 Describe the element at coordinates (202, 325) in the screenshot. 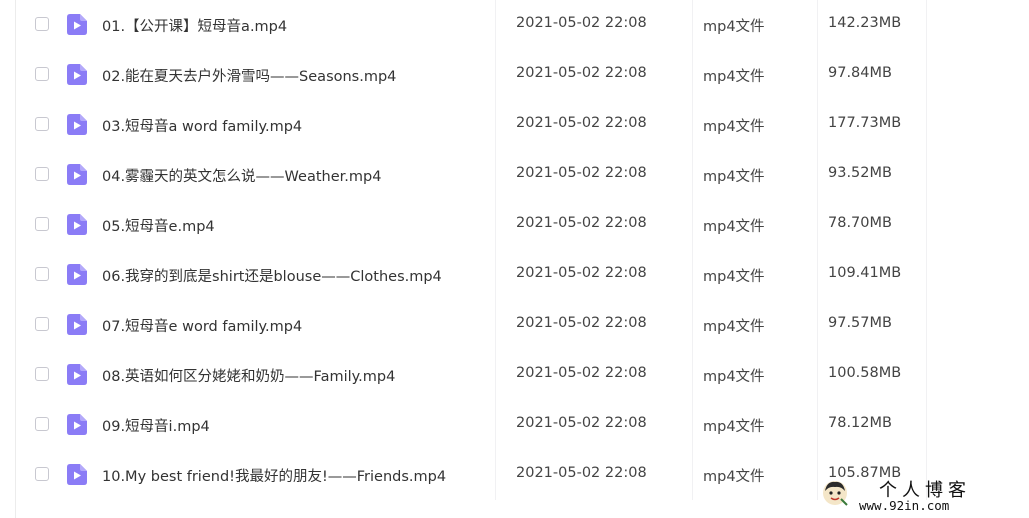

I see `file-name: 07.短母音e word family.mp4` at that location.